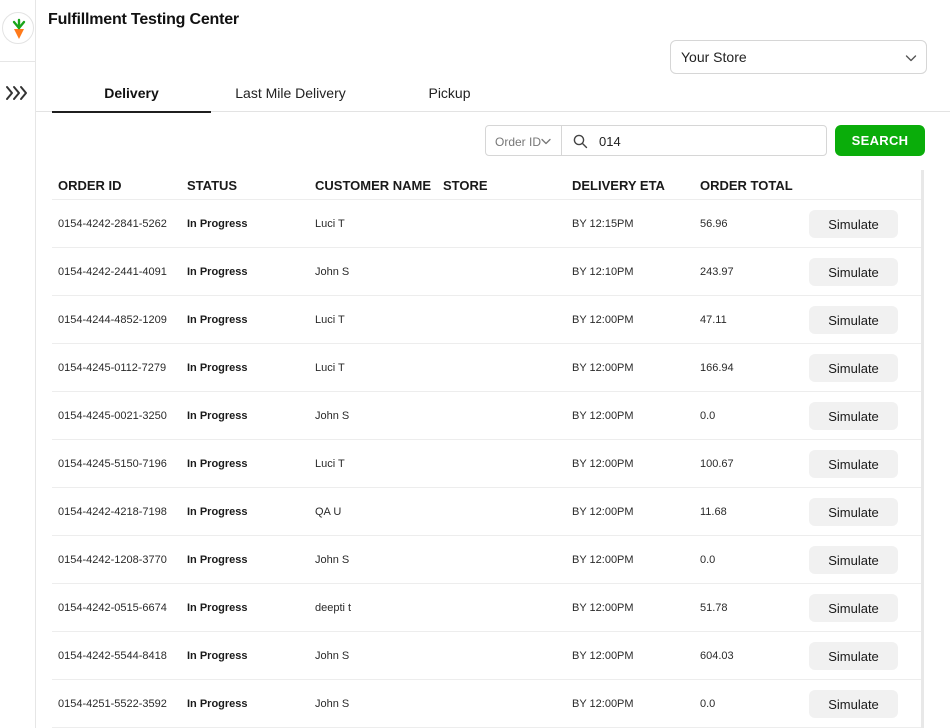 This screenshot has height=728, width=950. What do you see at coordinates (518, 142) in the screenshot?
I see `search-type-label: Order ID` at bounding box center [518, 142].